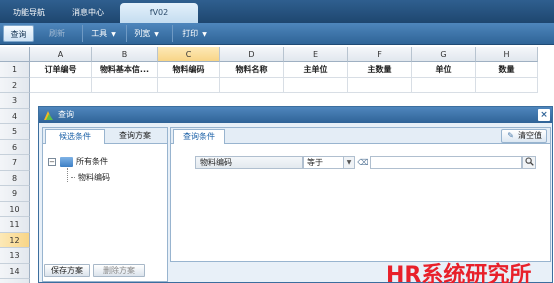  I want to click on tab-query-conditions: 查询条件, so click(199, 136).